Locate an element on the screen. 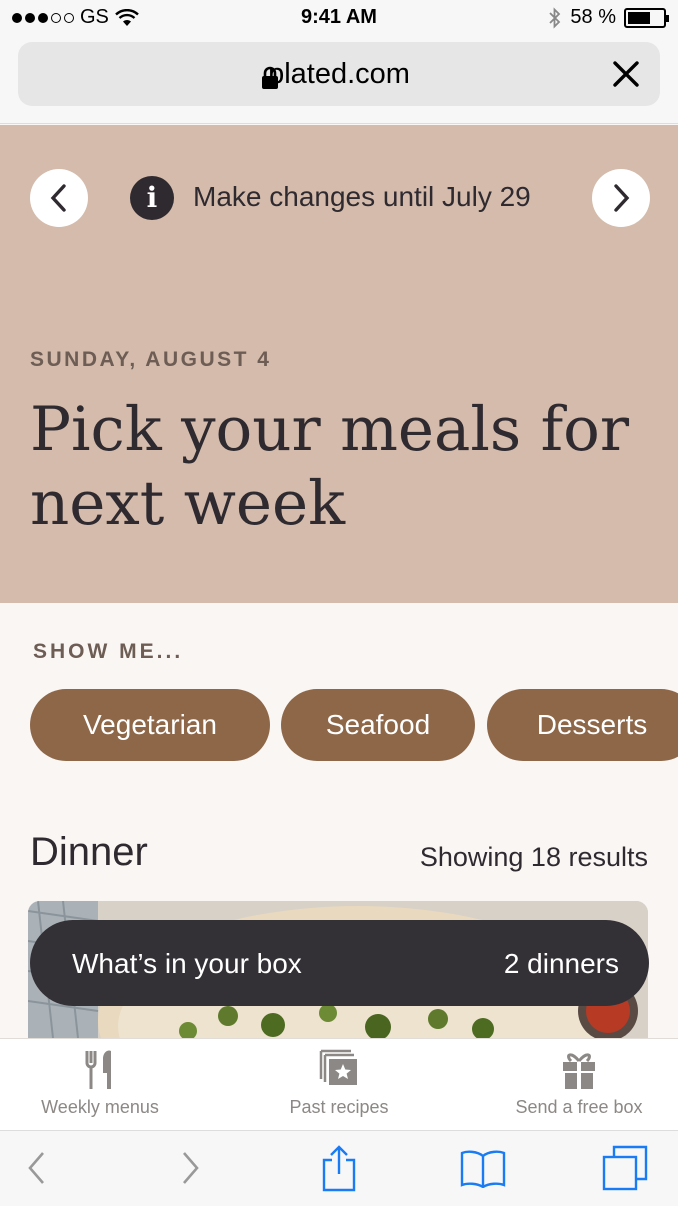  browser-toolbar is located at coordinates (339, 1168).